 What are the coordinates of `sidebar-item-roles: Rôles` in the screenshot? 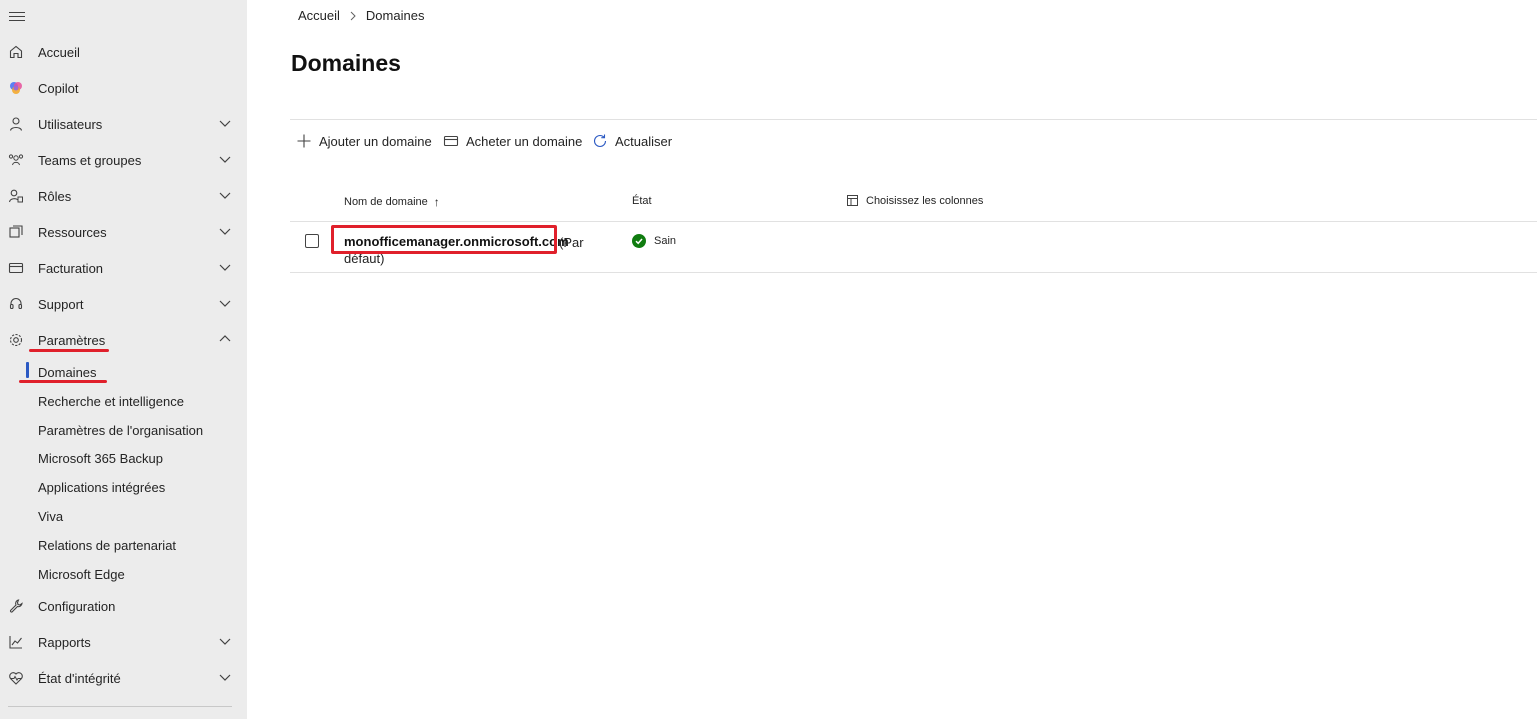 It's located at (123, 196).